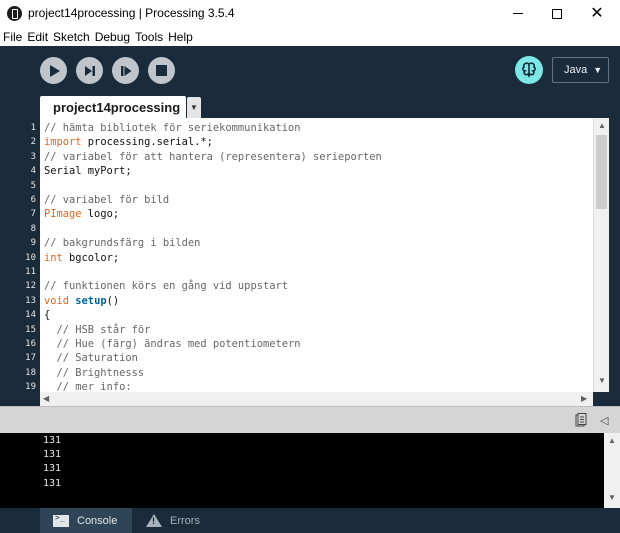 The width and height of the screenshot is (620, 533). I want to click on code-line: void setup(), so click(81, 301).